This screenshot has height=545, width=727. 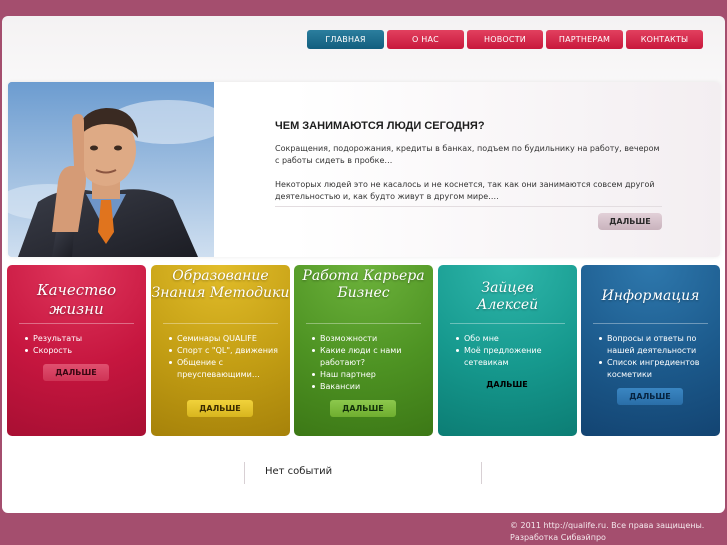 I want to click on card-link: Семинары QUALIFE, so click(x=226, y=339).